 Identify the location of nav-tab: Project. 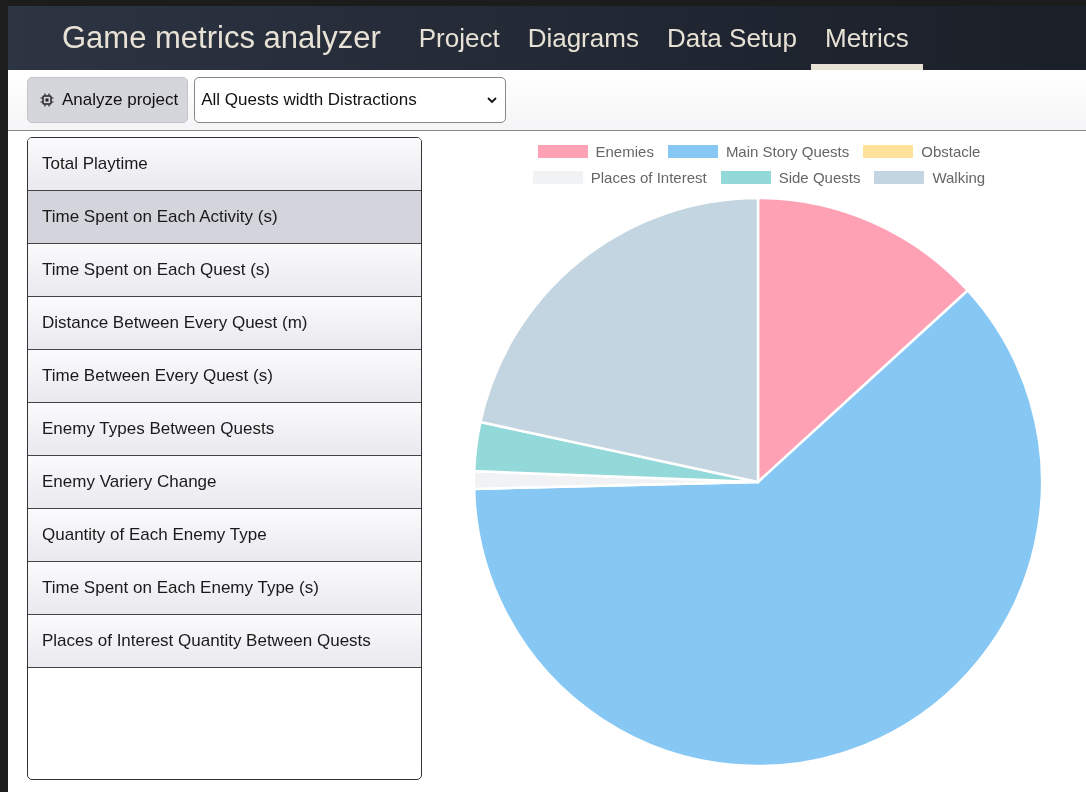
(459, 38).